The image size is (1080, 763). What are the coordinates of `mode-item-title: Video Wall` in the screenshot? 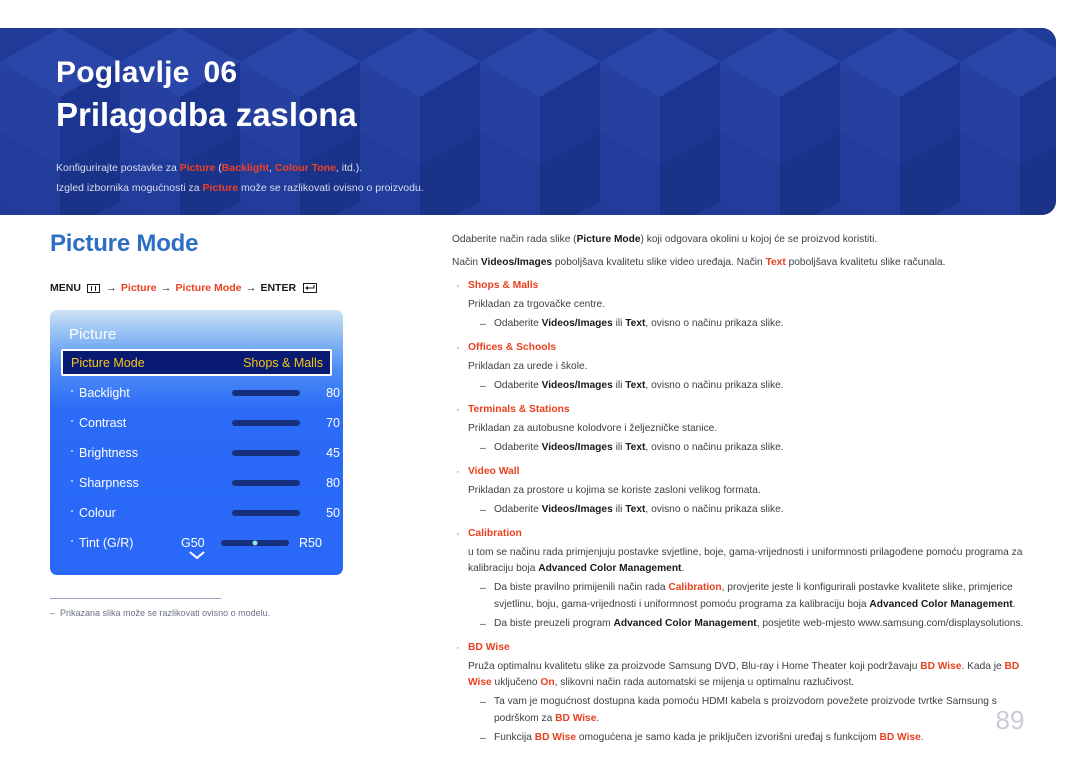 It's located at (494, 471).